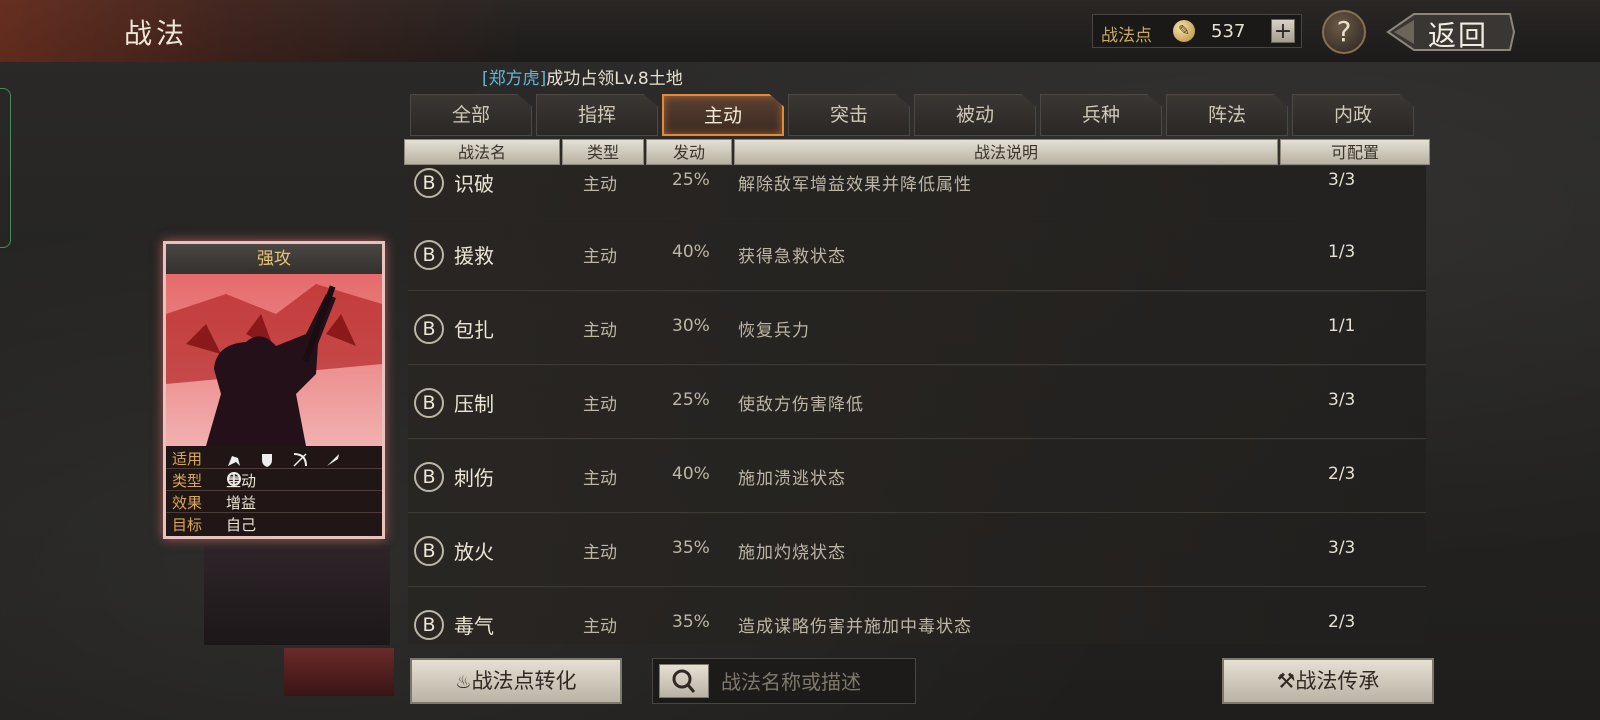 The height and width of the screenshot is (720, 1600). I want to click on card-title: 强攻, so click(274, 259).